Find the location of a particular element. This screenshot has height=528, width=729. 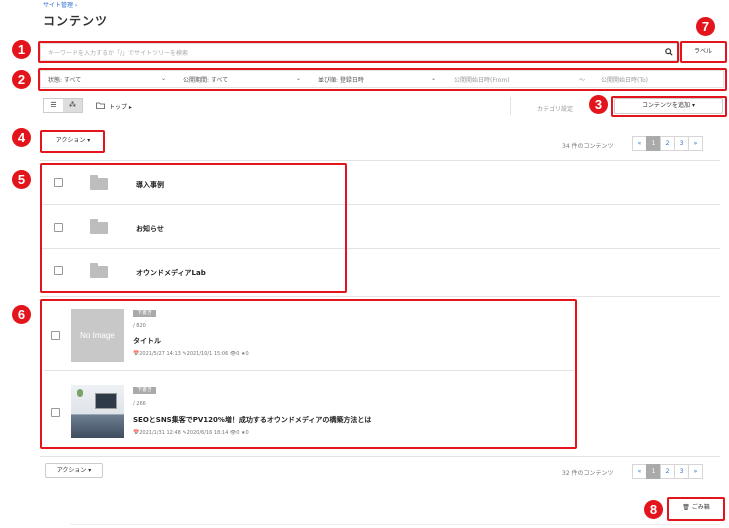

footer-line is located at coordinates (395, 524).